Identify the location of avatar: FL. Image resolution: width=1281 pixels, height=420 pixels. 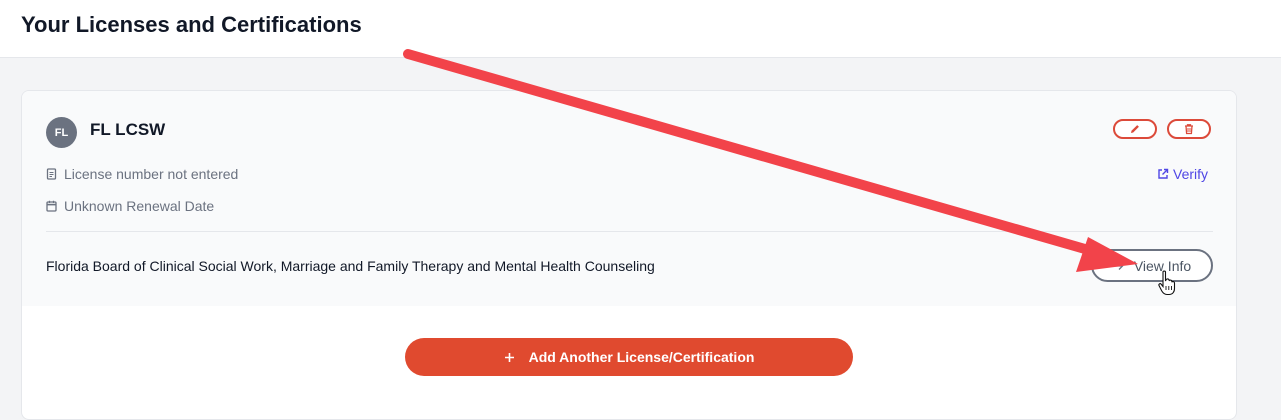
(61, 132).